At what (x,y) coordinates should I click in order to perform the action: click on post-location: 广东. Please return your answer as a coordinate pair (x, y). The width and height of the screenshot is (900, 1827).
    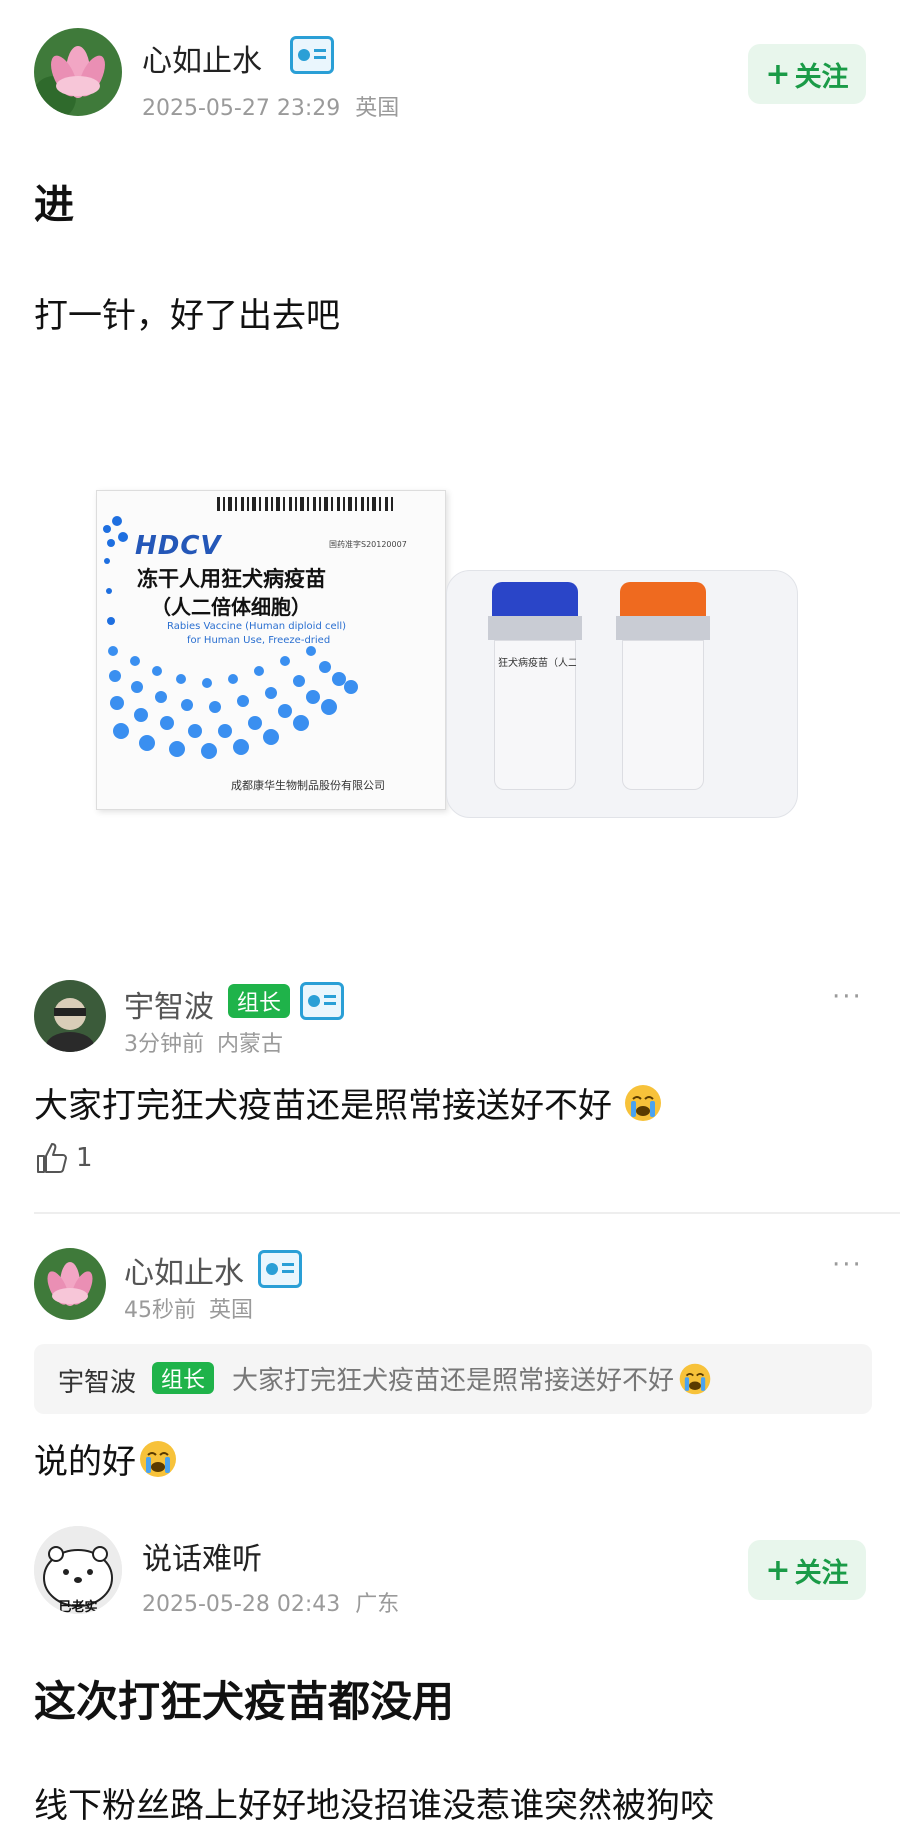
    Looking at the image, I should click on (377, 1604).